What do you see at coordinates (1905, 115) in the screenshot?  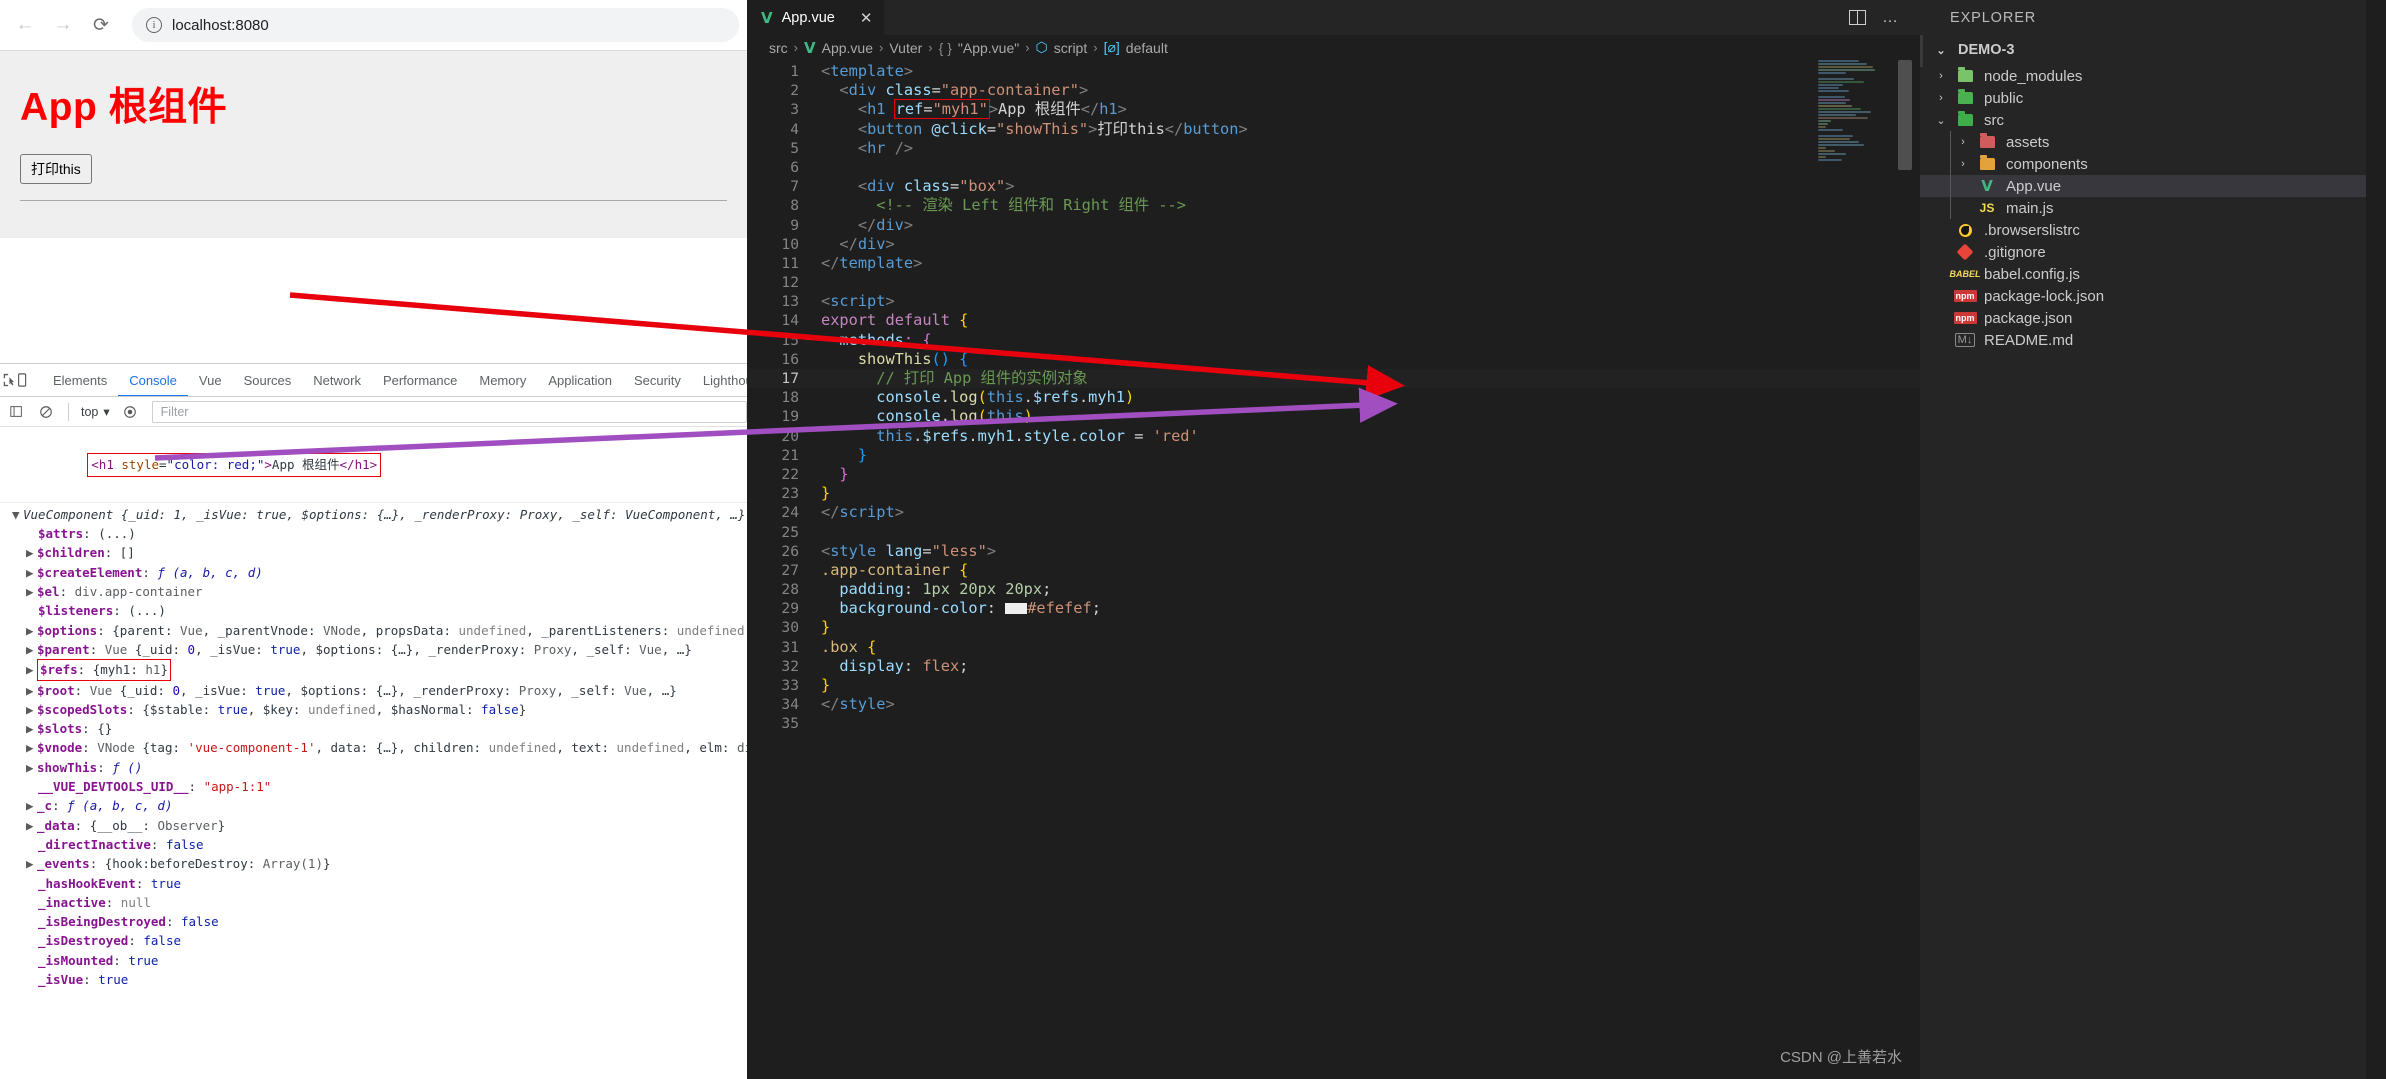 I see `editor-scrollbar` at bounding box center [1905, 115].